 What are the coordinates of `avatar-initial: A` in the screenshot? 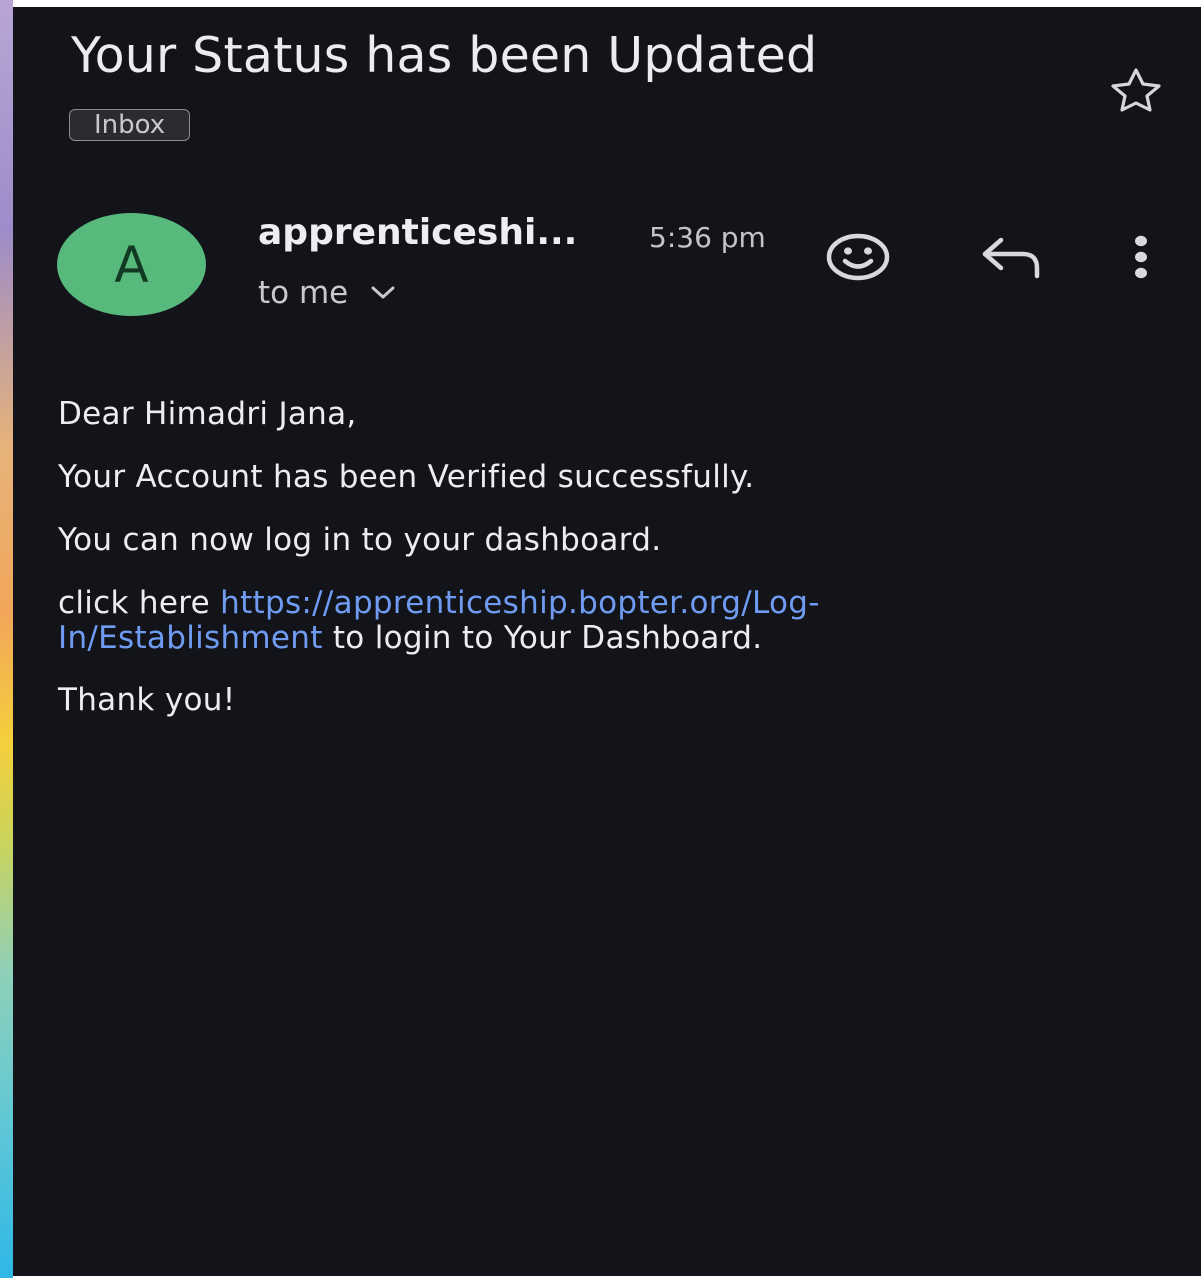 It's located at (131, 264).